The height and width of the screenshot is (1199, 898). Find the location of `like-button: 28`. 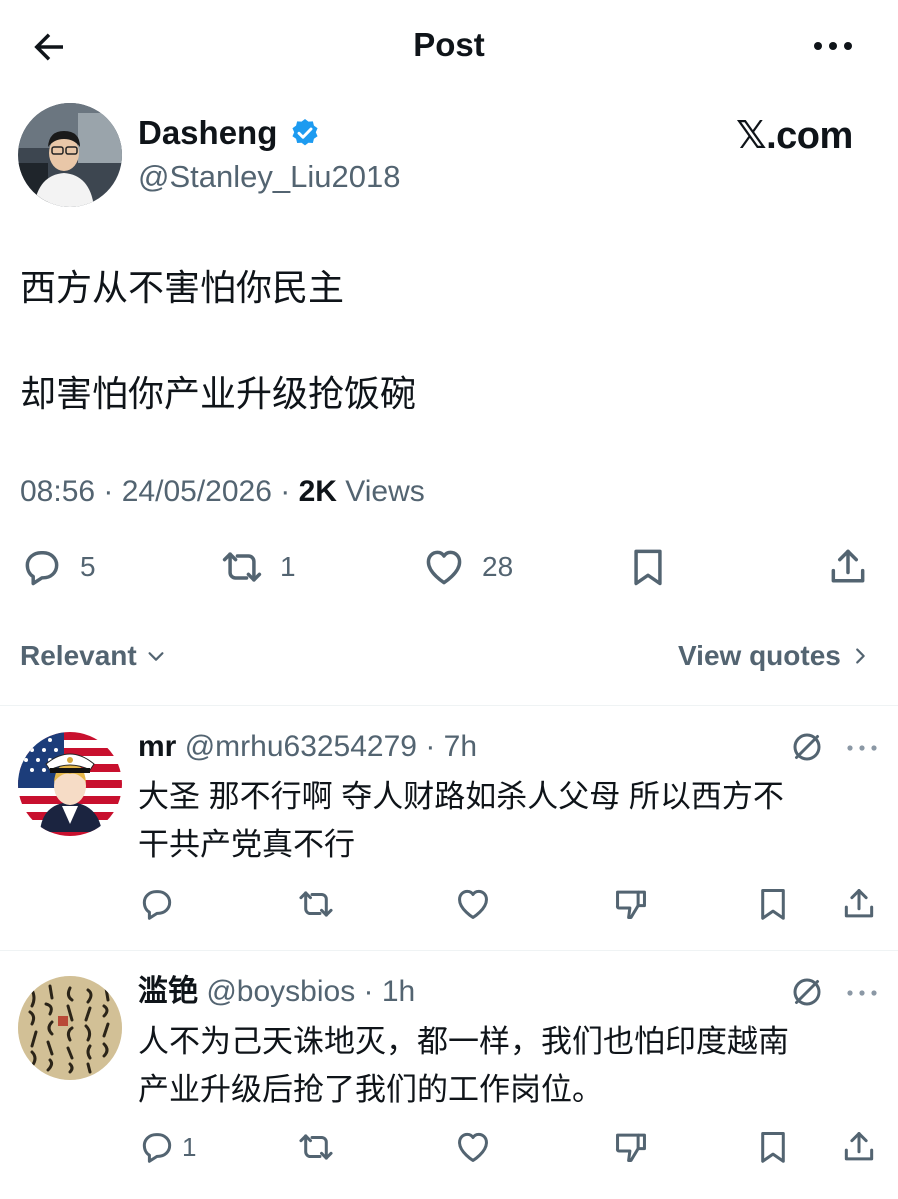

like-button: 28 is located at coordinates (467, 567).